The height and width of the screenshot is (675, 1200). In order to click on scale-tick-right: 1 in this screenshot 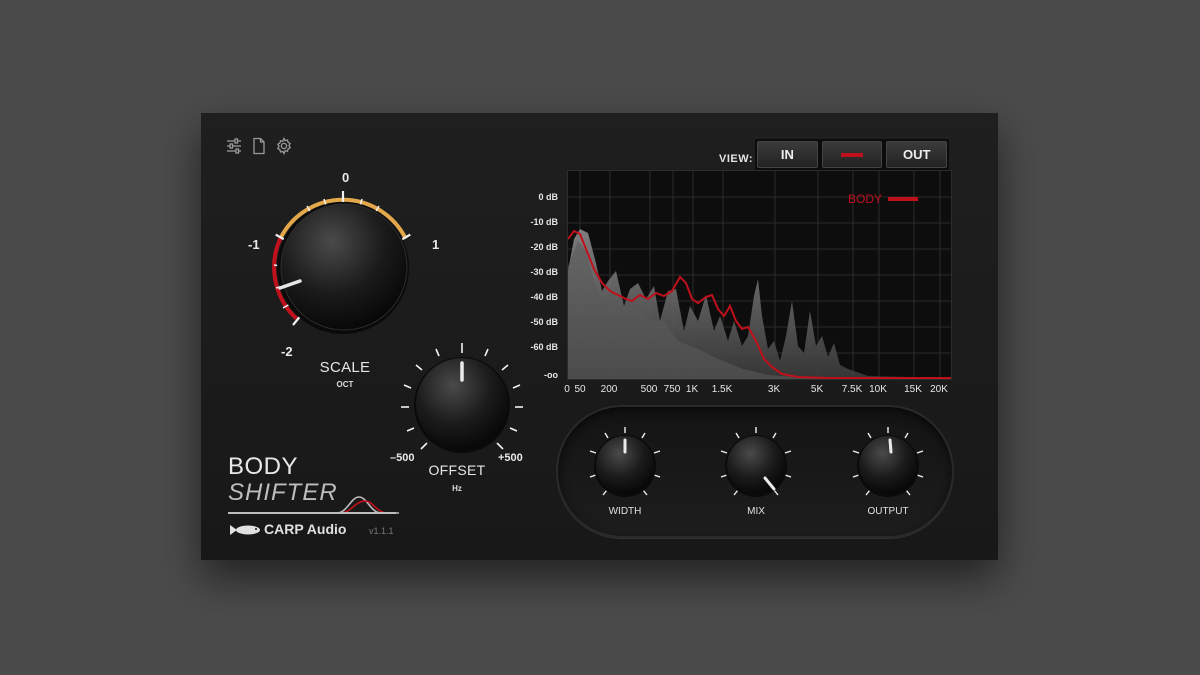, I will do `click(436, 244)`.